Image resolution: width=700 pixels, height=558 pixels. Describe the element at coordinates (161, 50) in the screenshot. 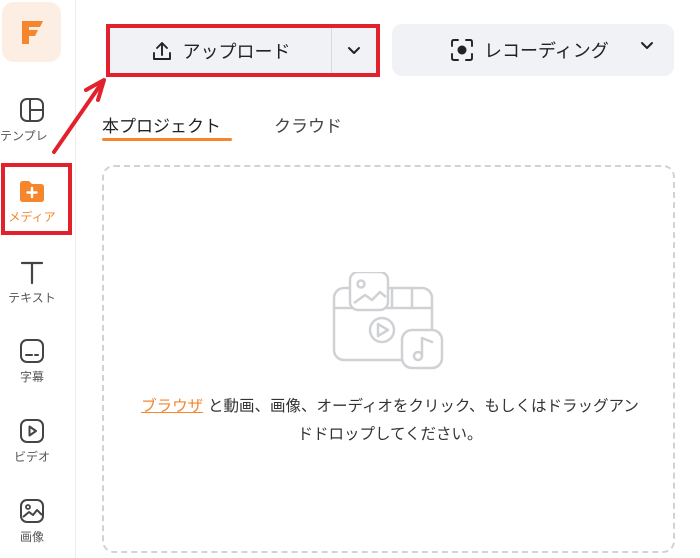

I see `upload-icon` at that location.